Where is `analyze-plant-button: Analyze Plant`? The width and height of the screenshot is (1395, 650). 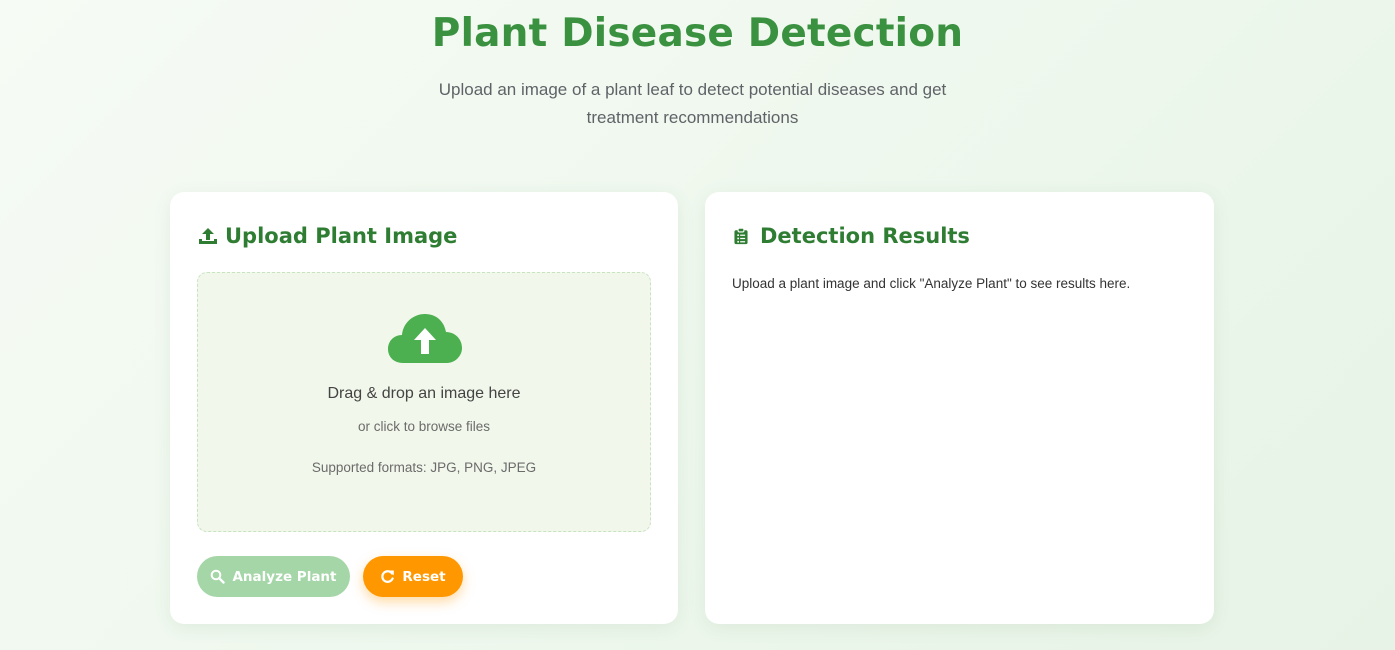
analyze-plant-button: Analyze Plant is located at coordinates (273, 576).